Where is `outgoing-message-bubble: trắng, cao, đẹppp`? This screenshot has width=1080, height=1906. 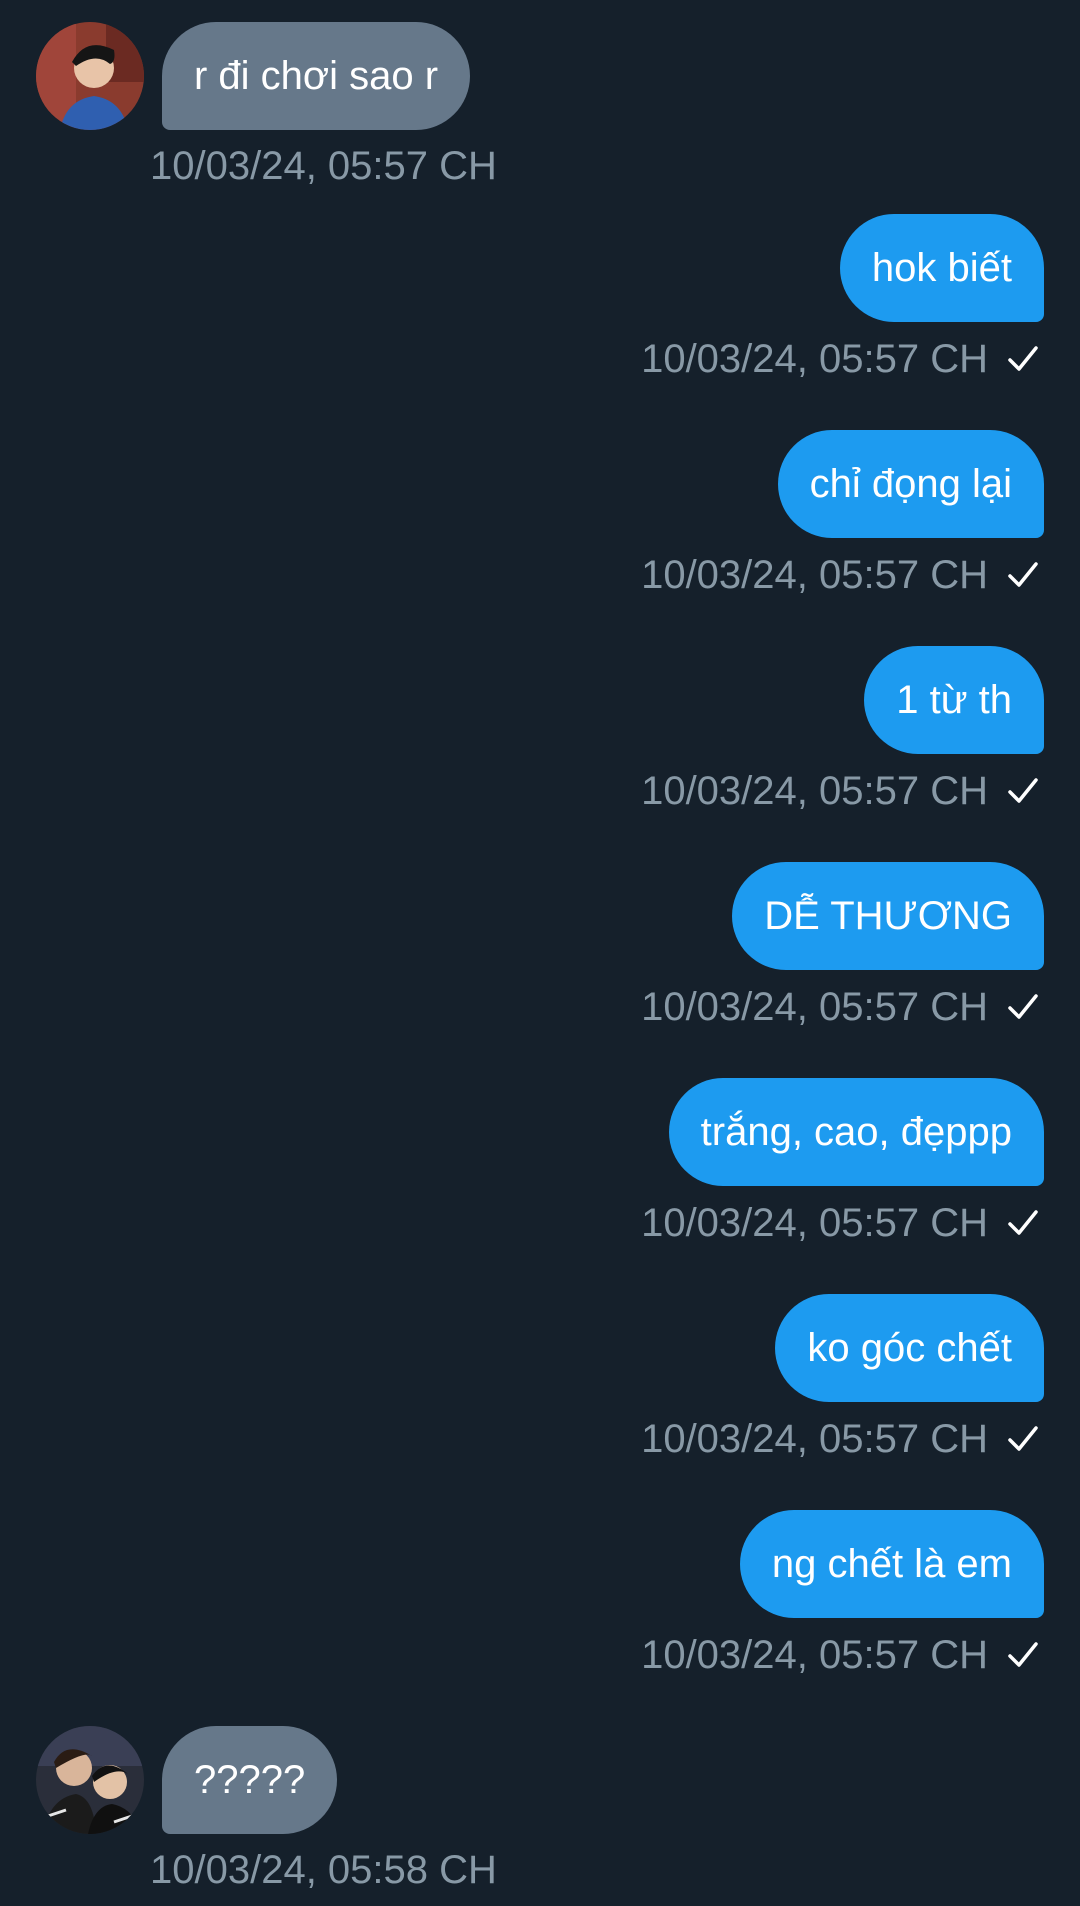 outgoing-message-bubble: trắng, cao, đẹppp is located at coordinates (856, 1132).